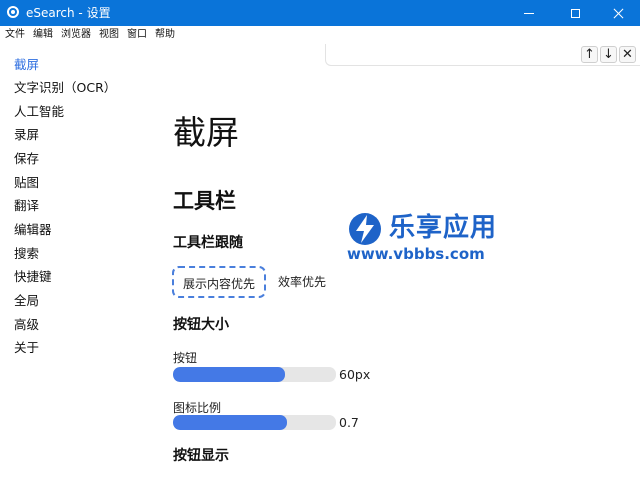 The image size is (640, 483). I want to click on close-window-button, so click(618, 13).